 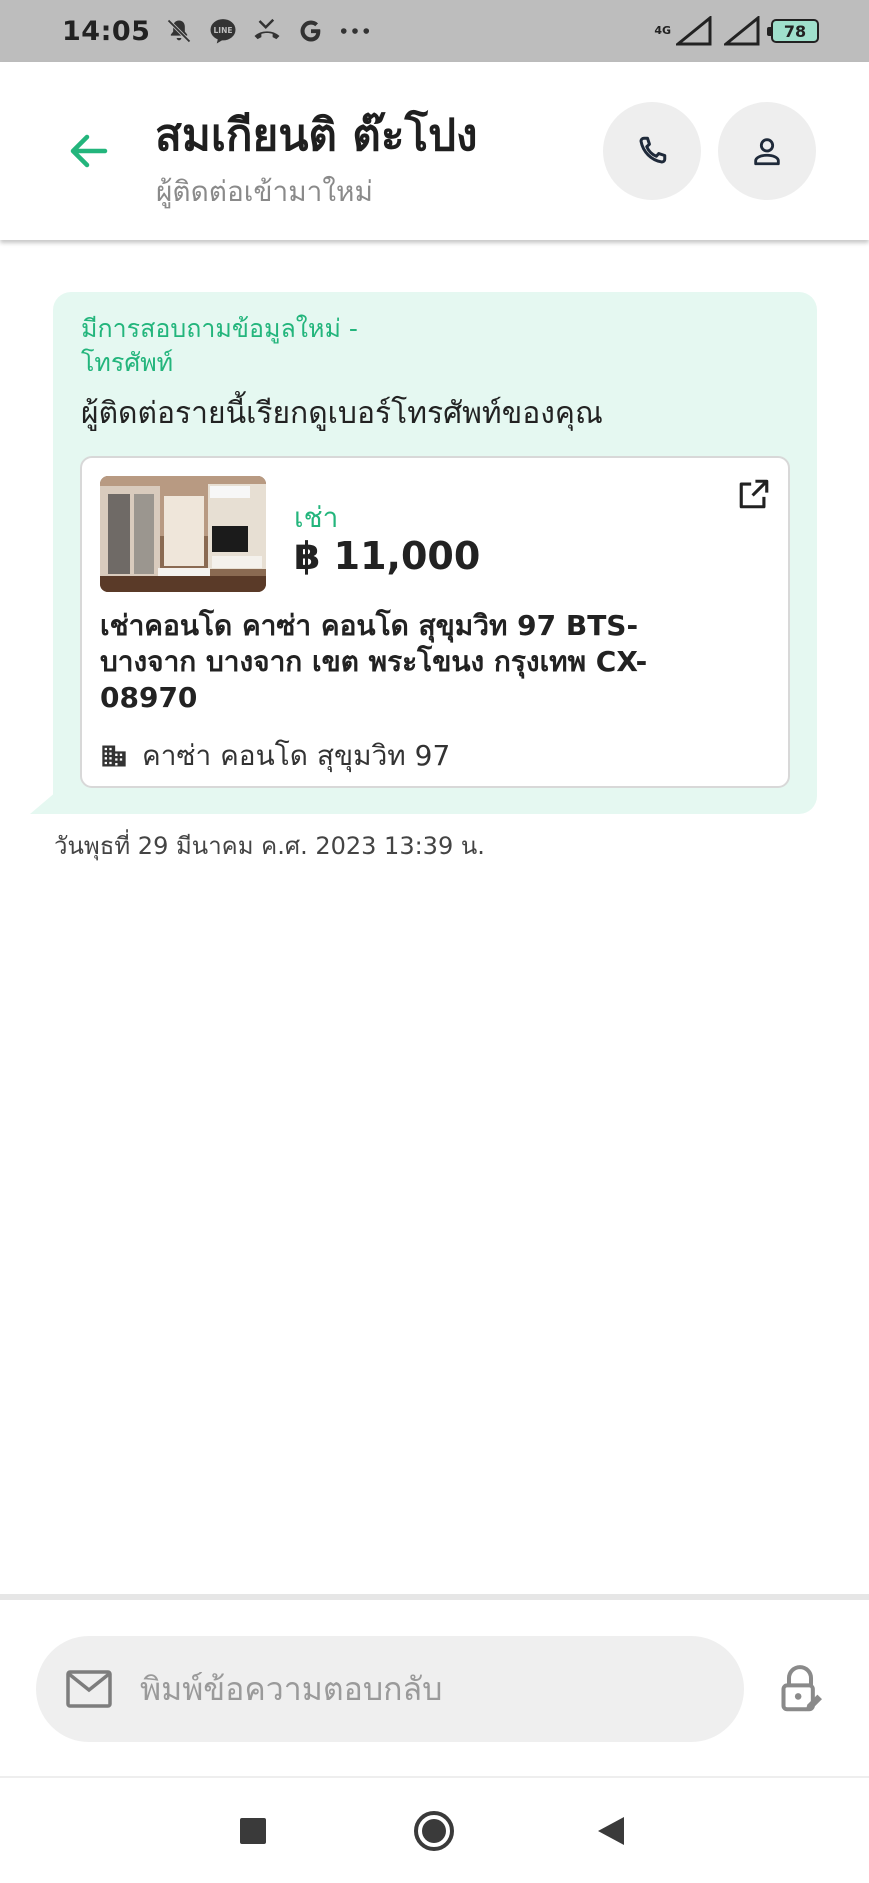 I want to click on status-bar: 14:05 LINE 4G 78, so click(x=434, y=31).